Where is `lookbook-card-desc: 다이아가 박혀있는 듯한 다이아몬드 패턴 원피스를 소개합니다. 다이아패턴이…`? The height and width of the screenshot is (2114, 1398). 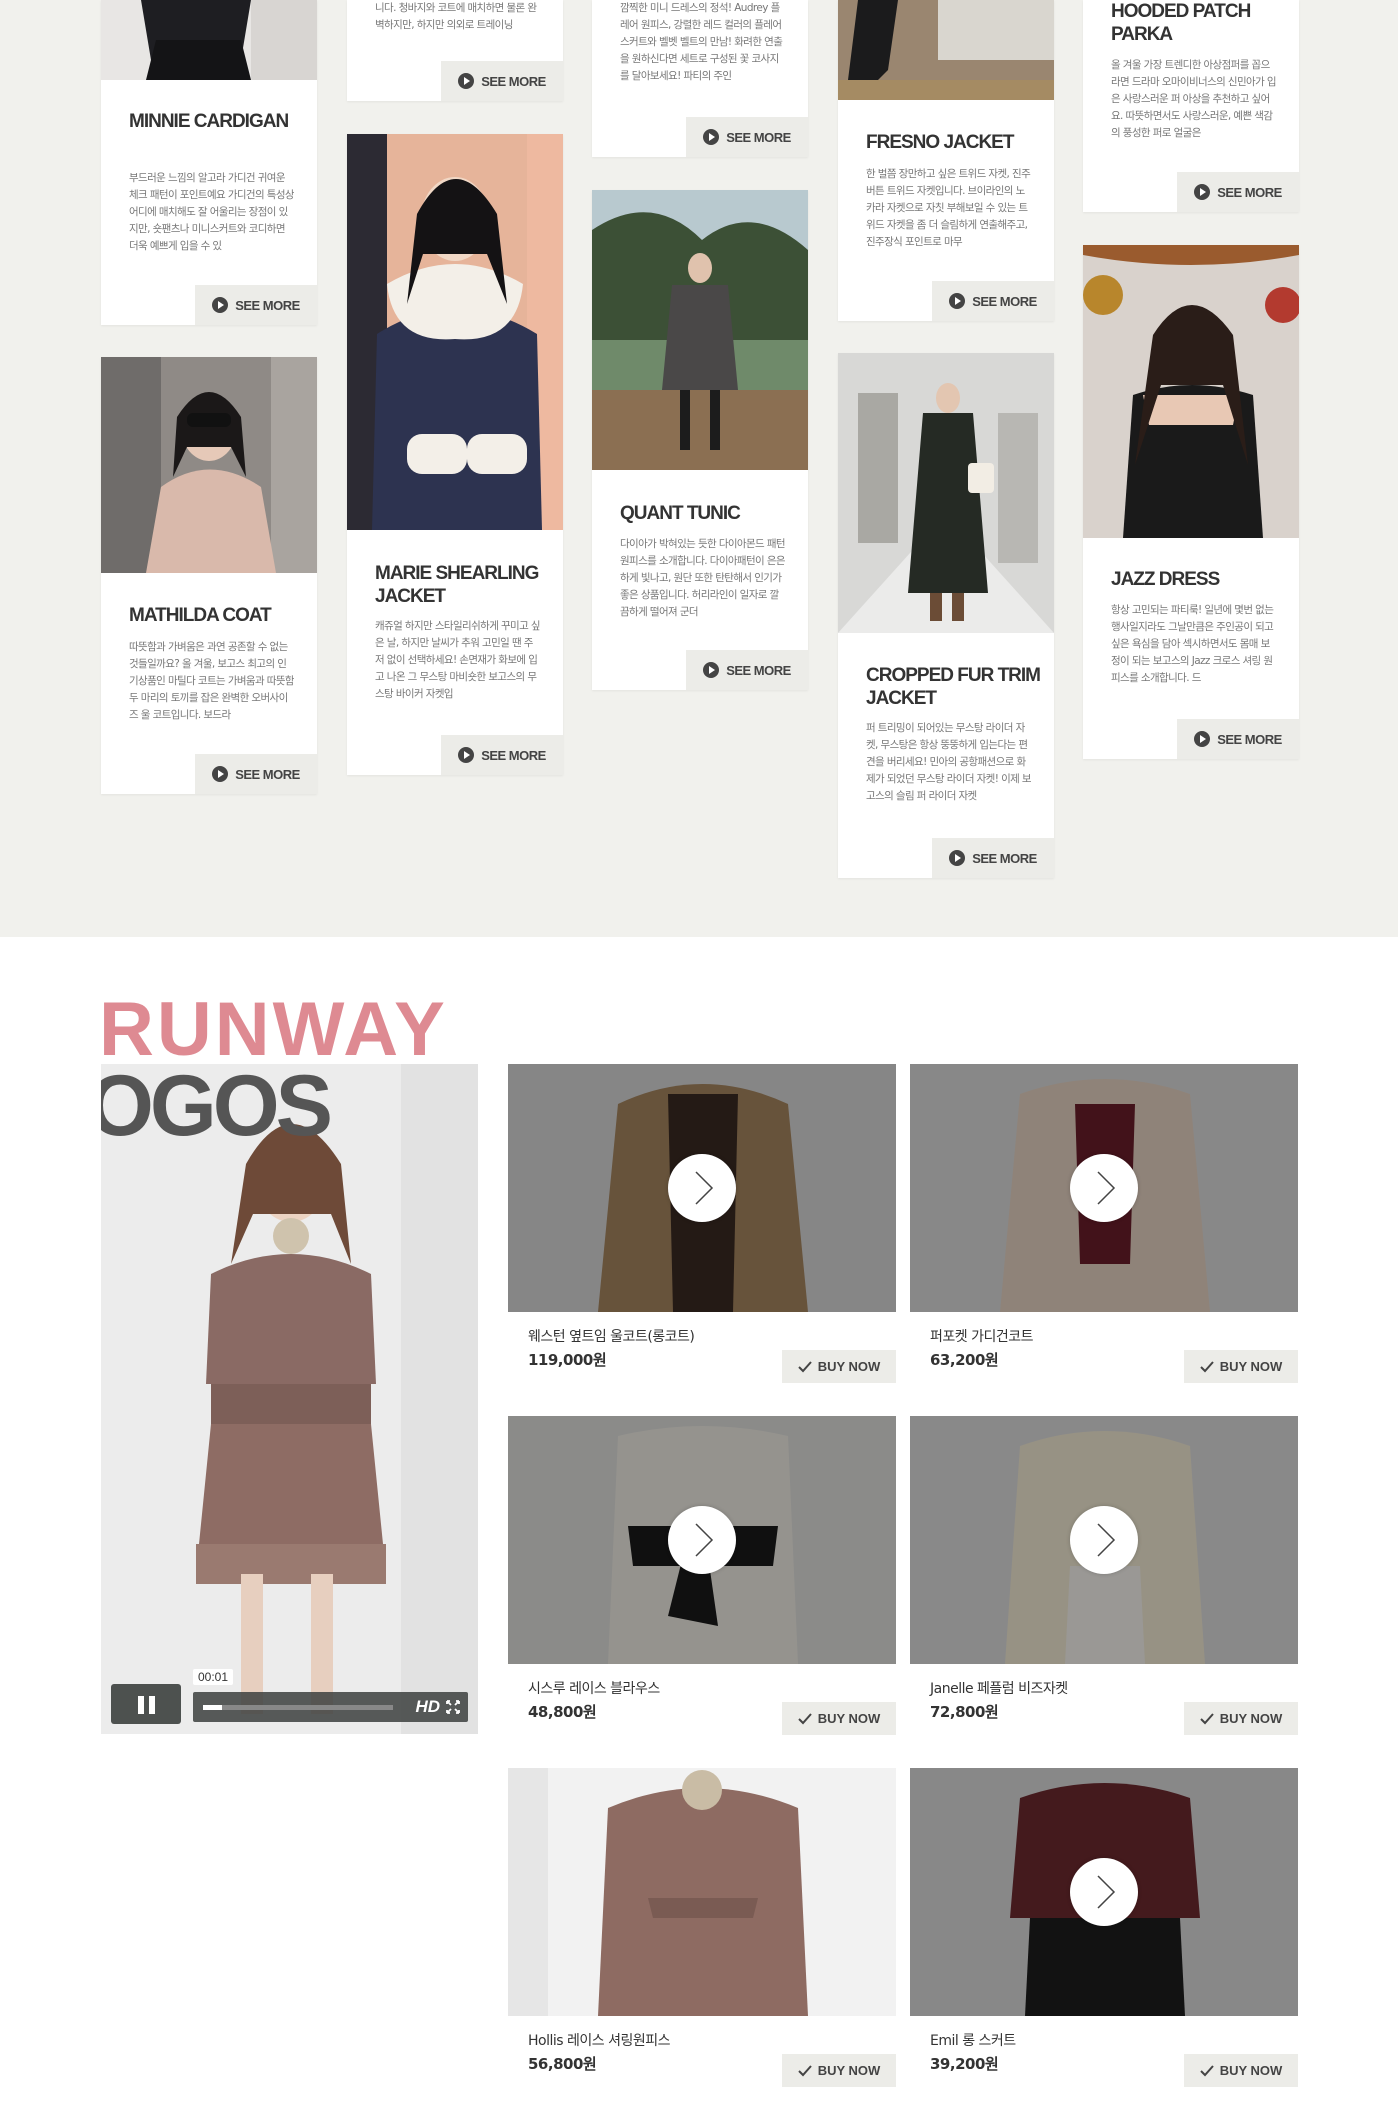 lookbook-card-desc: 다이아가 박혀있는 듯한 다이아몬드 패턴 원피스를 소개합니다. 다이아패턴이… is located at coordinates (702, 578).